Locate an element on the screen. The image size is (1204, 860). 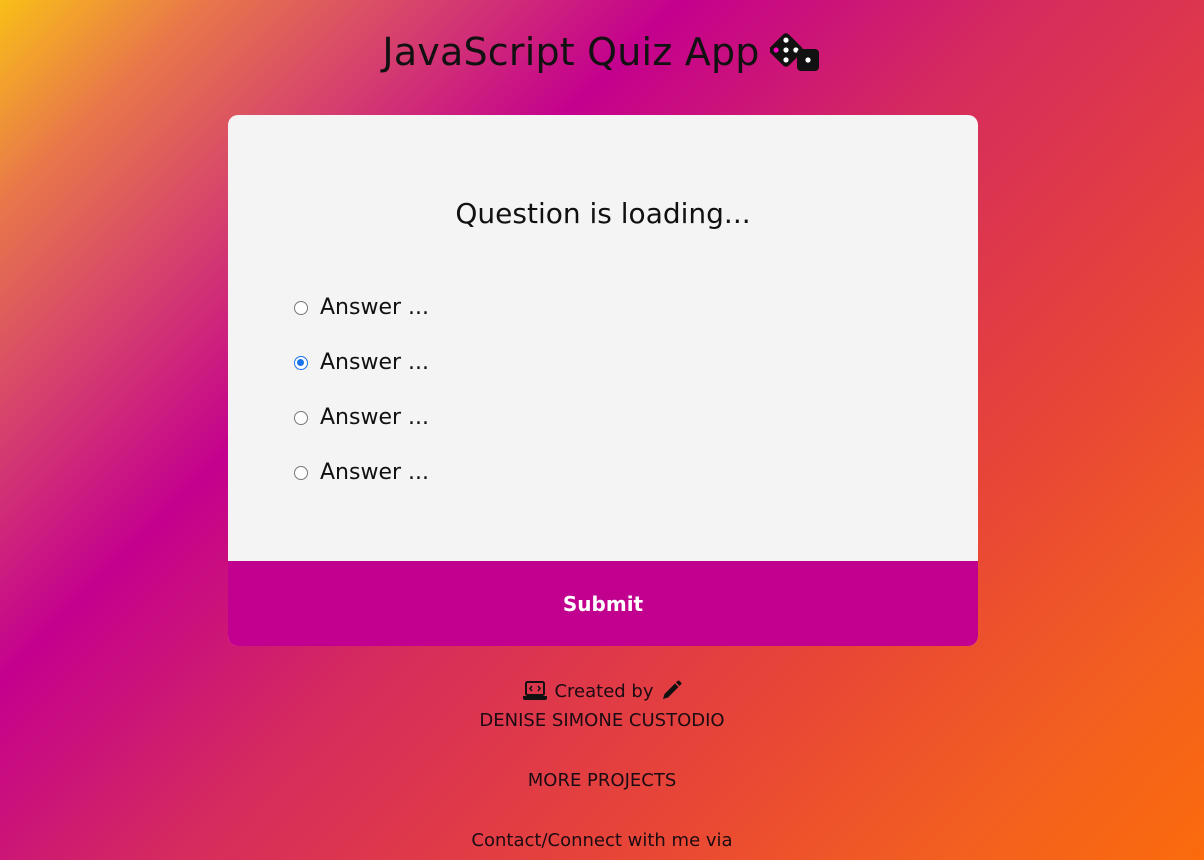
created-by-text: Created by is located at coordinates (604, 691).